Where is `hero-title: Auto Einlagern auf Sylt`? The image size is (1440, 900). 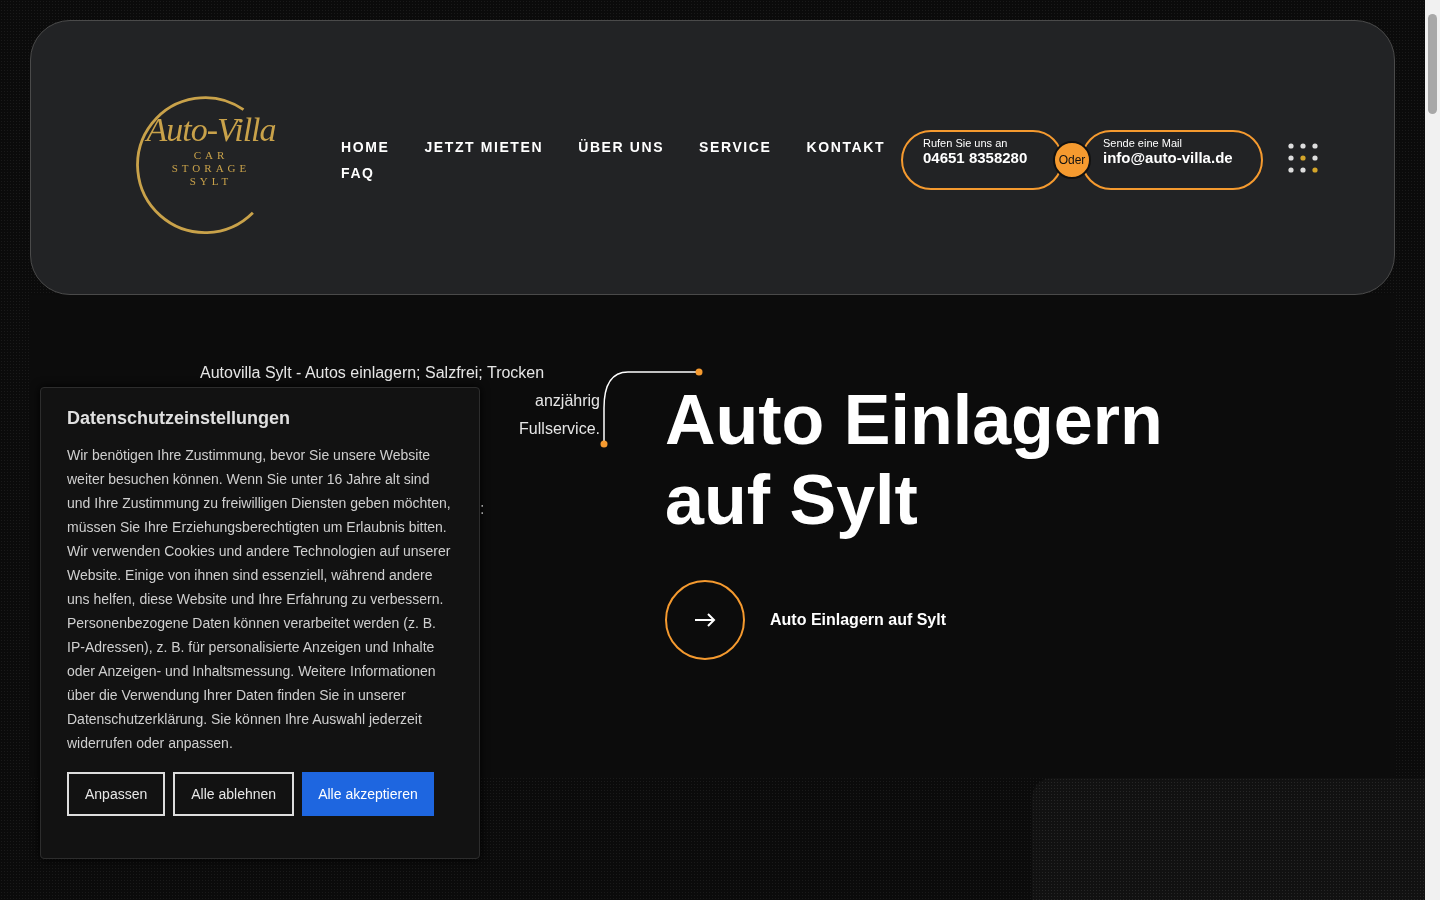
hero-title: Auto Einlagern auf Sylt is located at coordinates (914, 460).